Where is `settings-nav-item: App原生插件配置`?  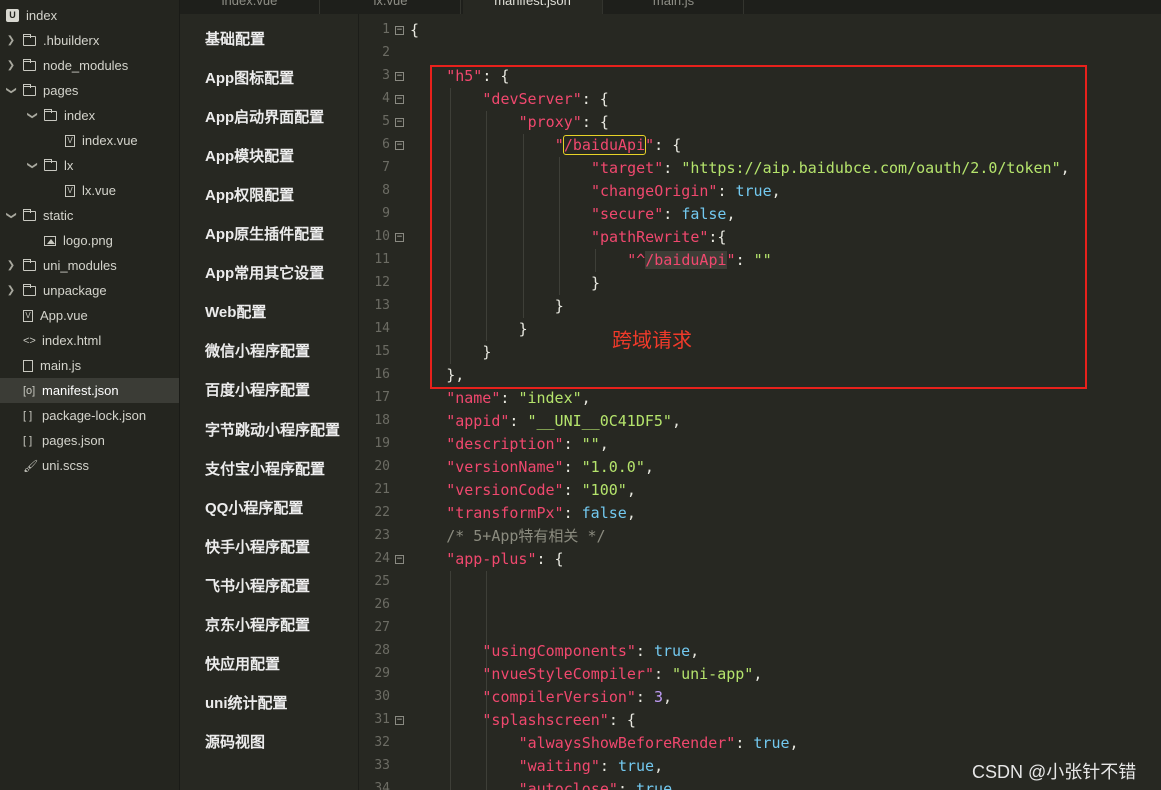 settings-nav-item: App原生插件配置 is located at coordinates (264, 233).